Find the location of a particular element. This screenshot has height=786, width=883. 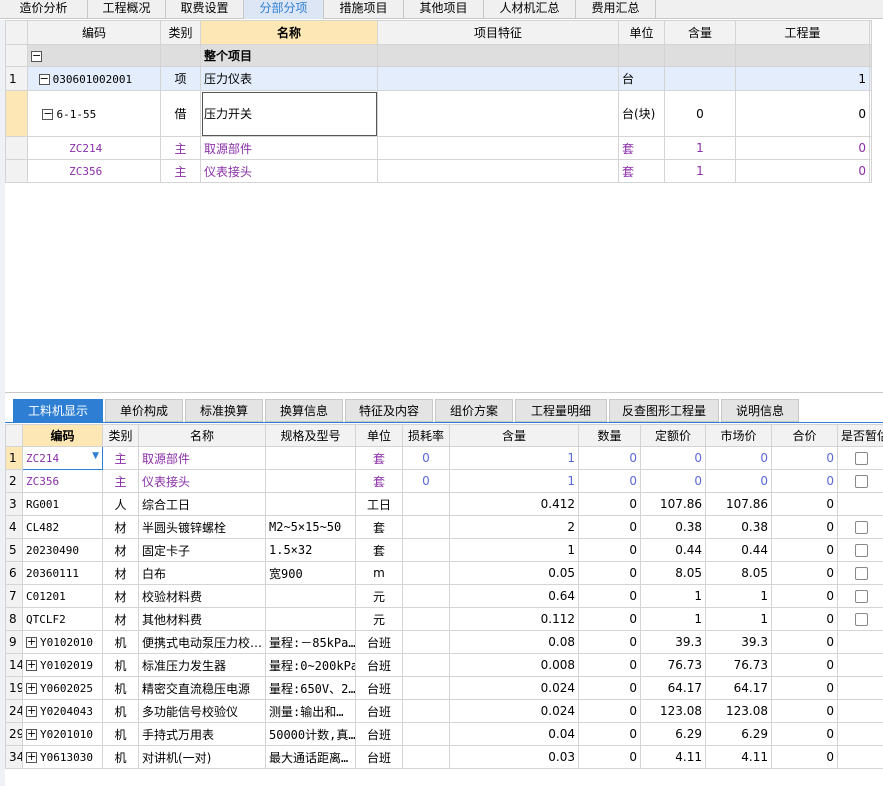

unit-cell: 台 is located at coordinates (641, 78).